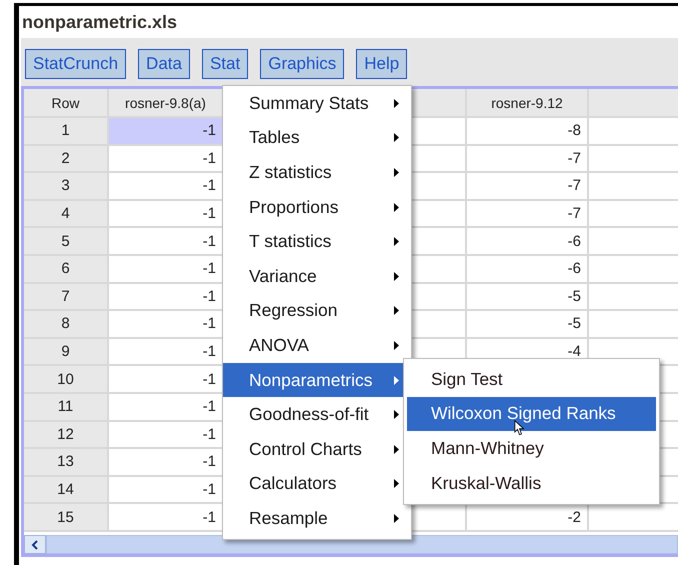  I want to click on row-number: 5, so click(66, 242).